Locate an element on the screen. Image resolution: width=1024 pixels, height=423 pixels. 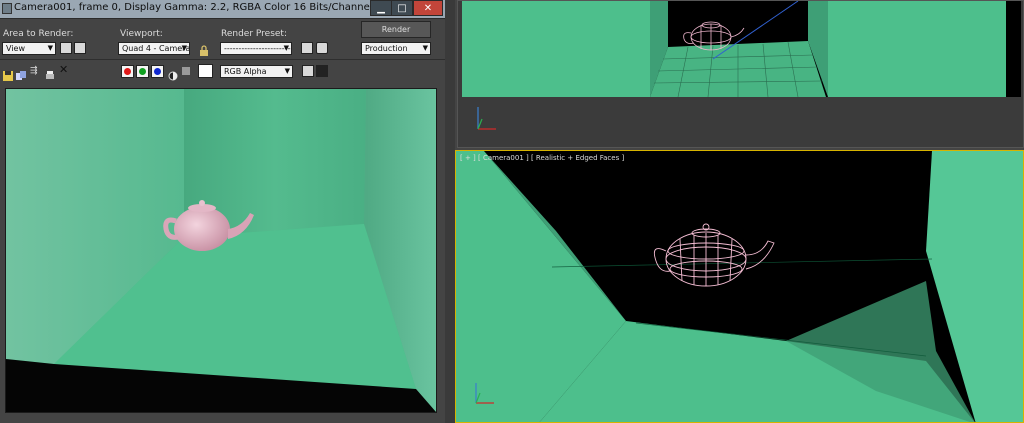
area-to-render-value: View is located at coordinates (15, 48).